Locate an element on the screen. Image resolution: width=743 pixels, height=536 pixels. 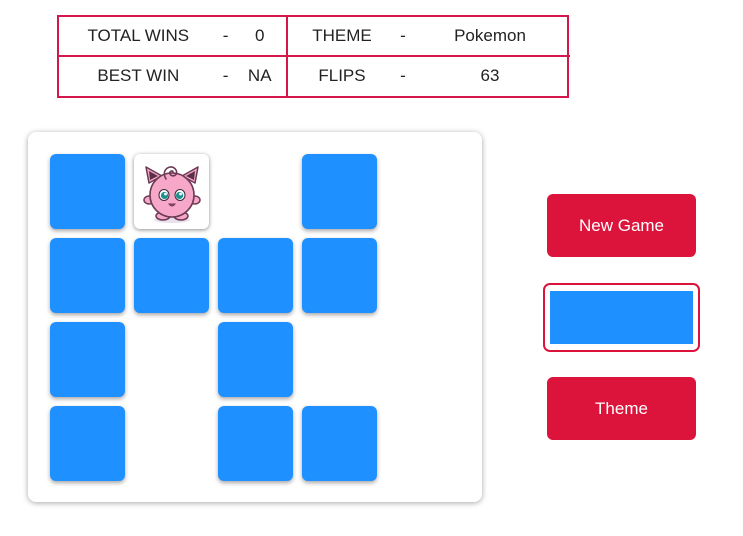
card-color-swatch is located at coordinates (621, 317).